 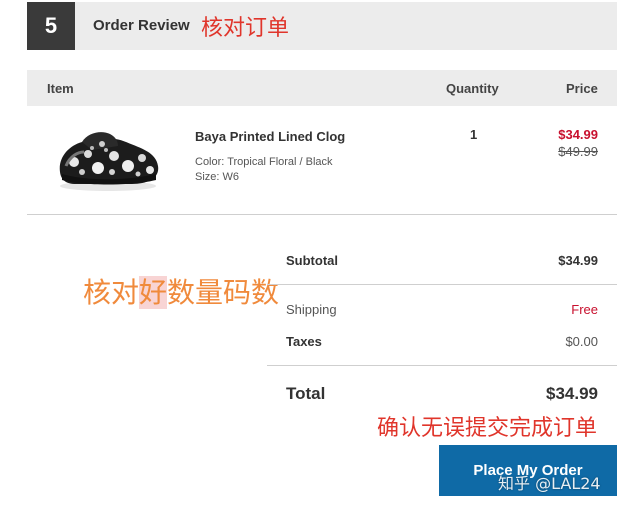 What do you see at coordinates (51, 26) in the screenshot?
I see `step-number-badge: 5` at bounding box center [51, 26].